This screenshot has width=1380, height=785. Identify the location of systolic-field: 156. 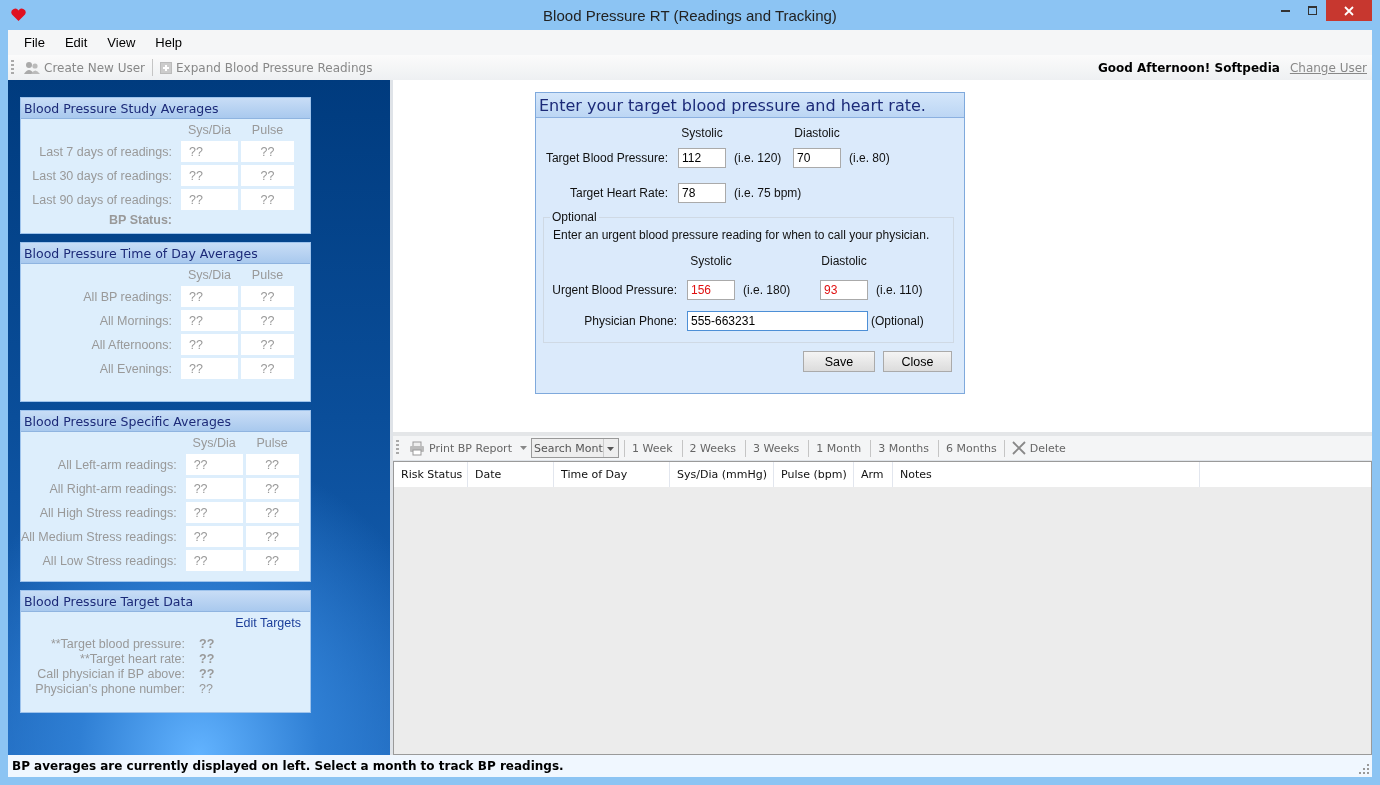
(711, 290).